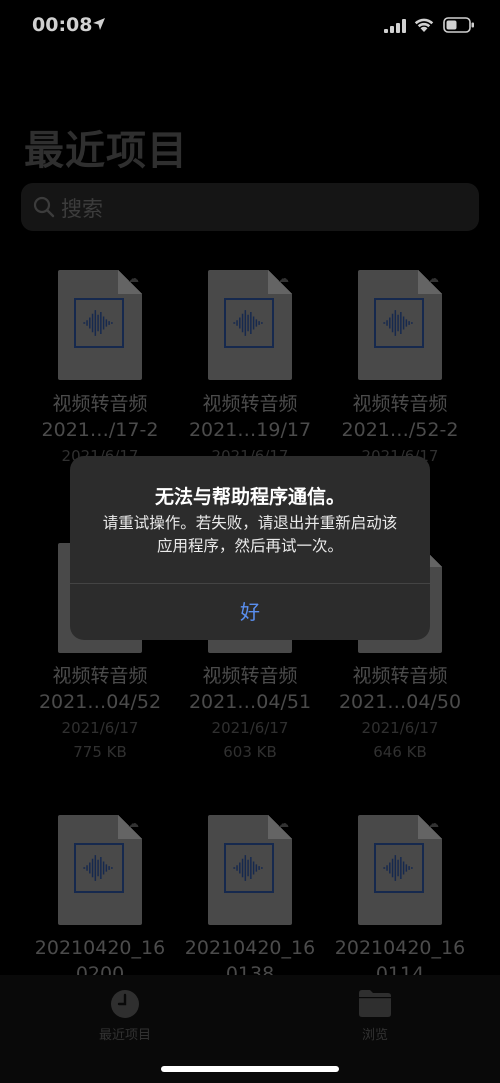 The height and width of the screenshot is (1083, 500). I want to click on ok-button: 好, so click(250, 612).